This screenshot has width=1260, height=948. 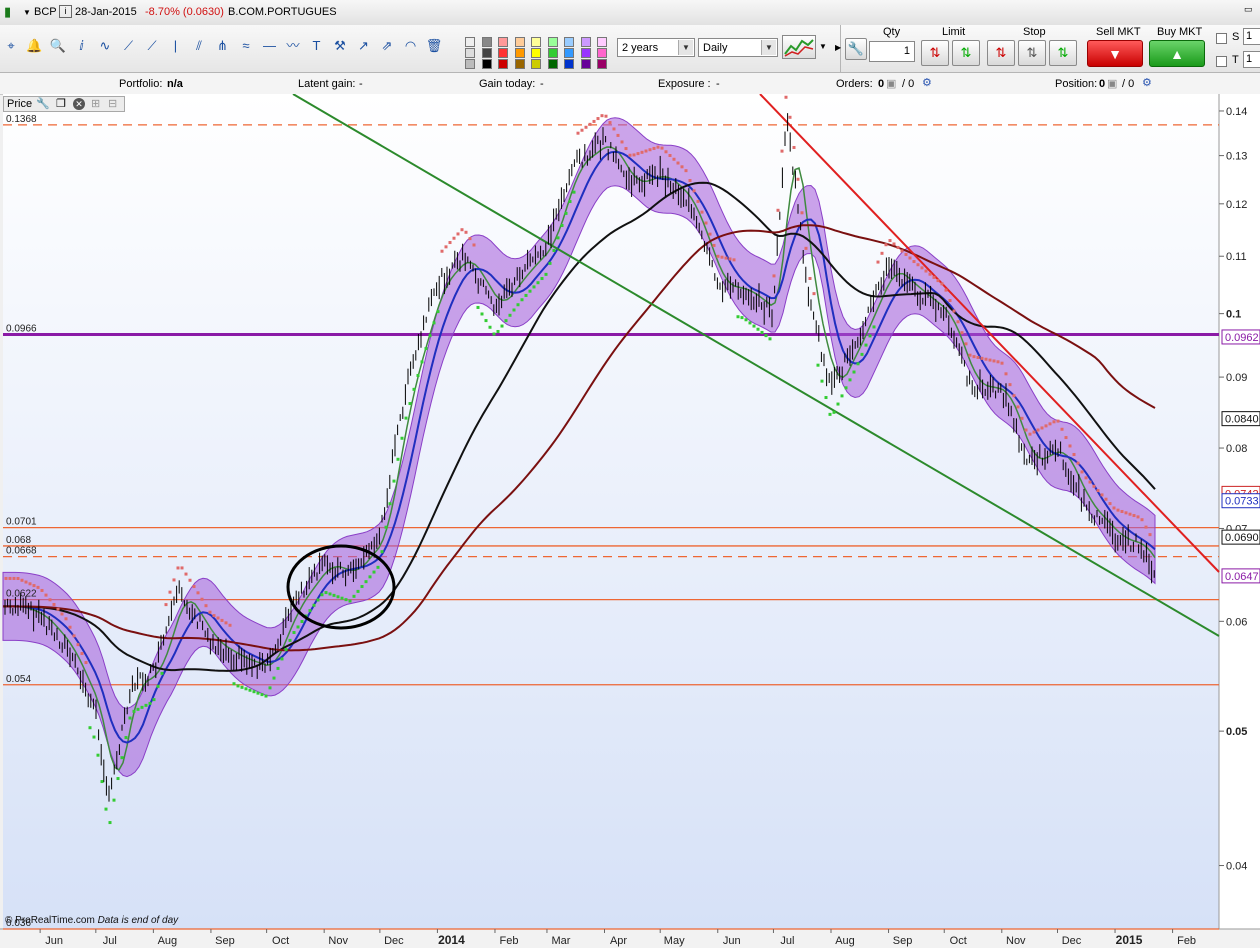 I want to click on sell-mkt-label: Sell MKT, so click(x=1118, y=32).